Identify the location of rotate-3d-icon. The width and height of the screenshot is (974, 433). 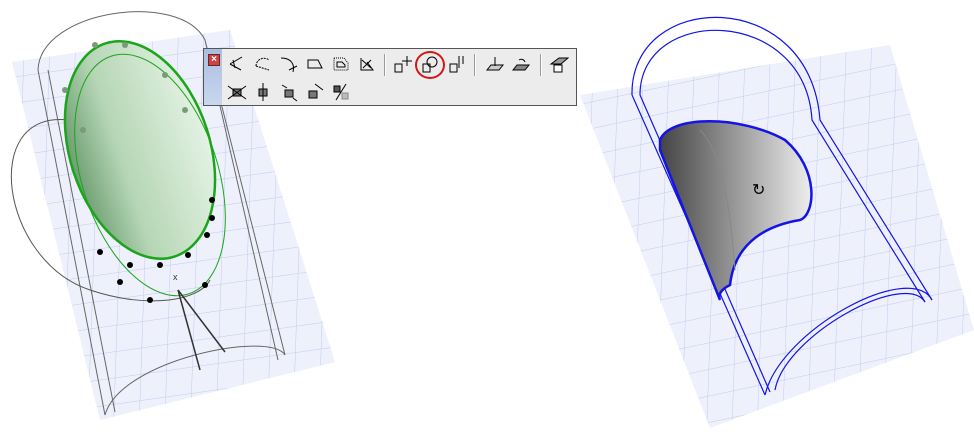
(289, 92).